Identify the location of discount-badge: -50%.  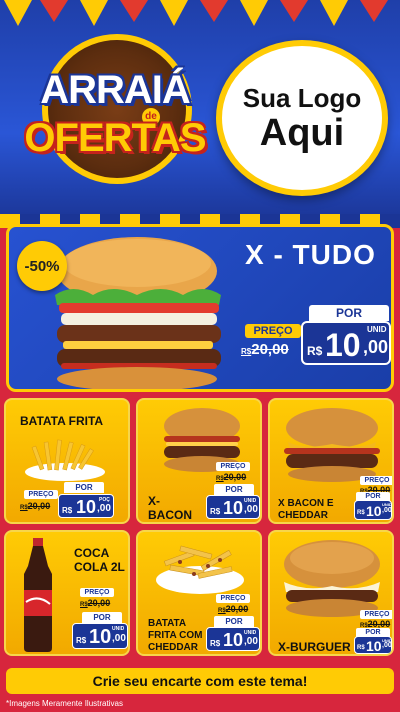
(42, 266).